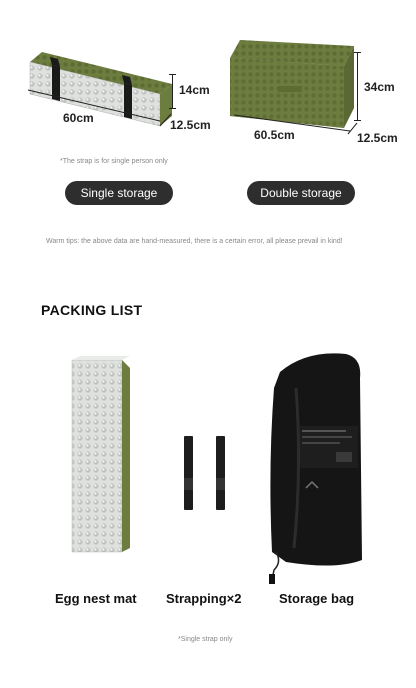  I want to click on double-length-label: 60.5cm, so click(274, 135).